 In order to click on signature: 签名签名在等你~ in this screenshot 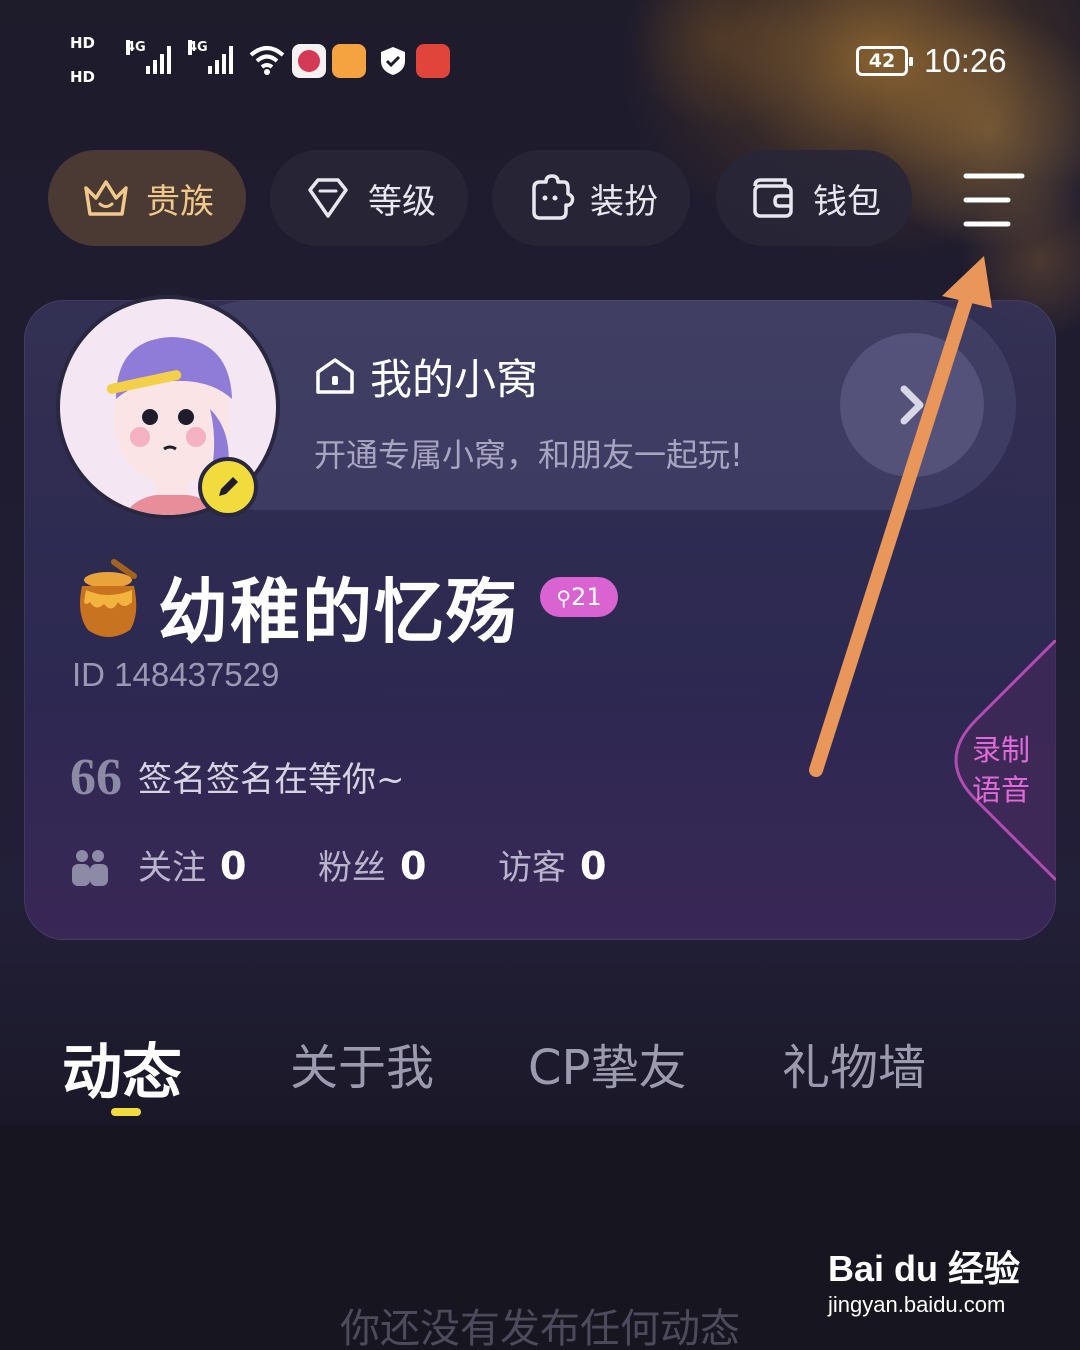, I will do `click(271, 776)`.